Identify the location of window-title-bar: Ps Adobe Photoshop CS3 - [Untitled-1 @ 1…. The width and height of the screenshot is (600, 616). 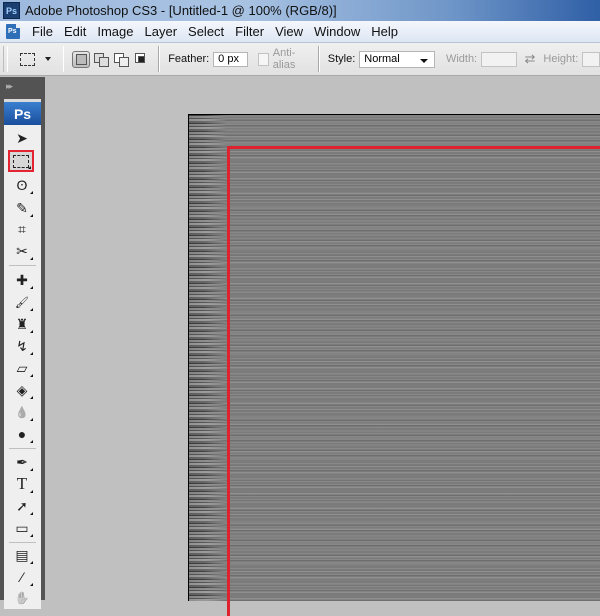
(300, 10).